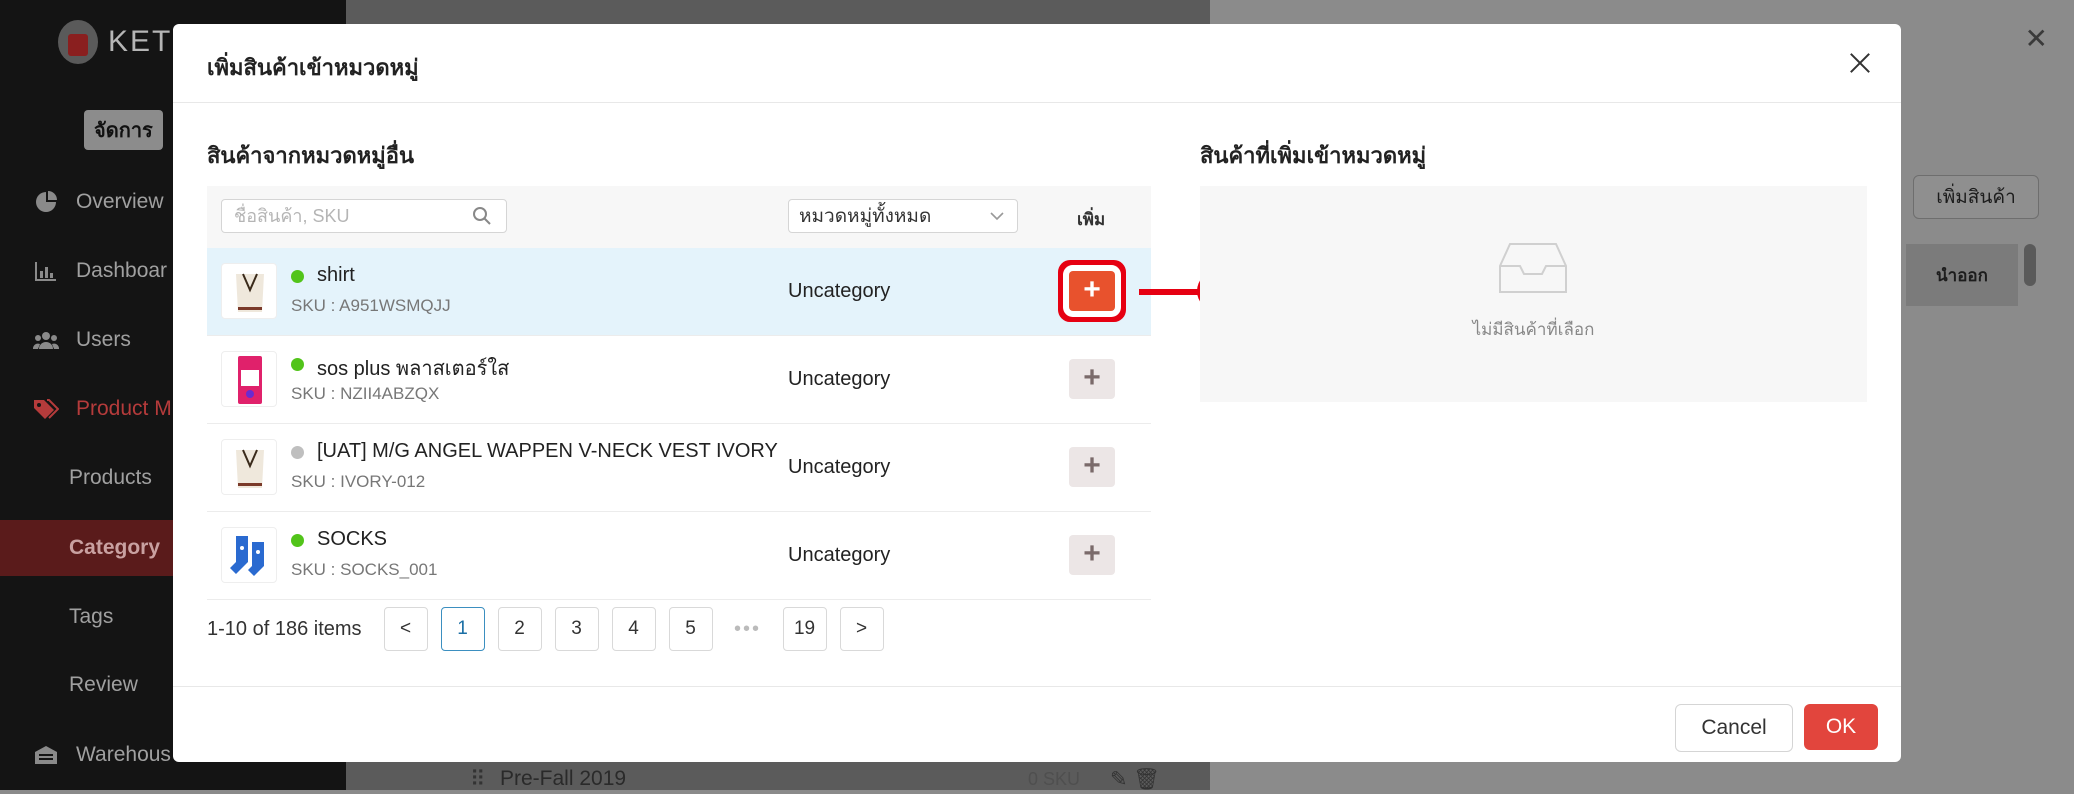  I want to click on product-name: [UAT] M/G ANGEL WAPPEN V-NECK VEST IVORY, so click(547, 451).